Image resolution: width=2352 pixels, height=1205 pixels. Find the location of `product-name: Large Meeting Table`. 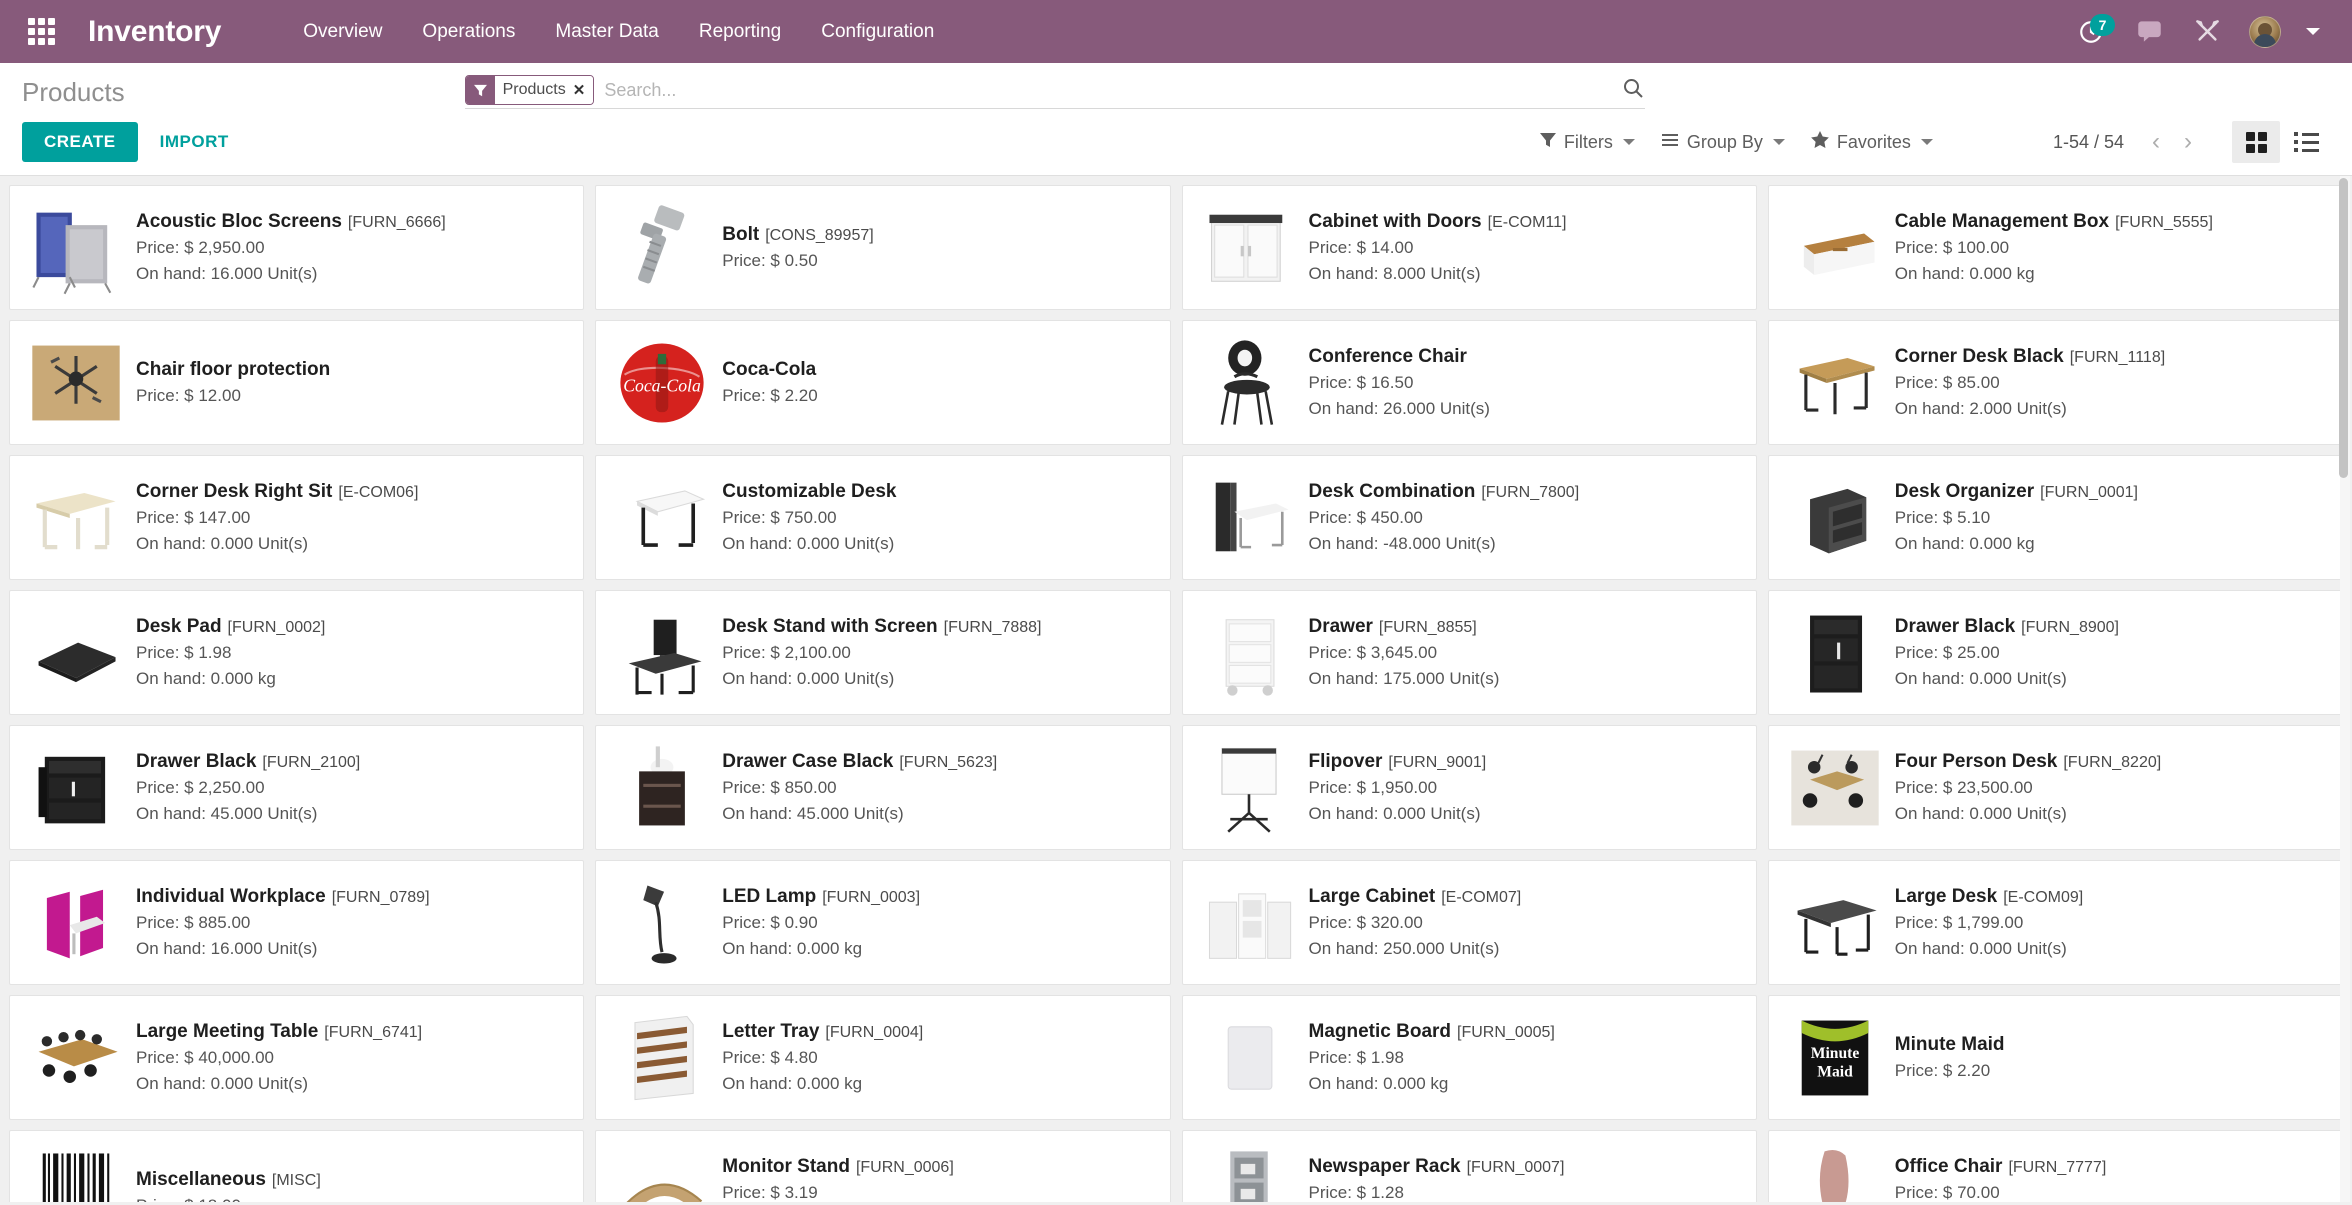

product-name: Large Meeting Table is located at coordinates (227, 1032).